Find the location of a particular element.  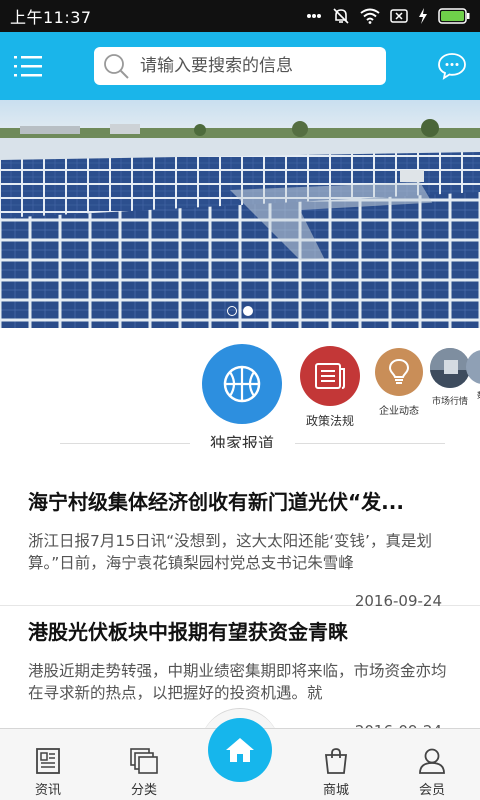

sim-x-icon is located at coordinates (399, 16).